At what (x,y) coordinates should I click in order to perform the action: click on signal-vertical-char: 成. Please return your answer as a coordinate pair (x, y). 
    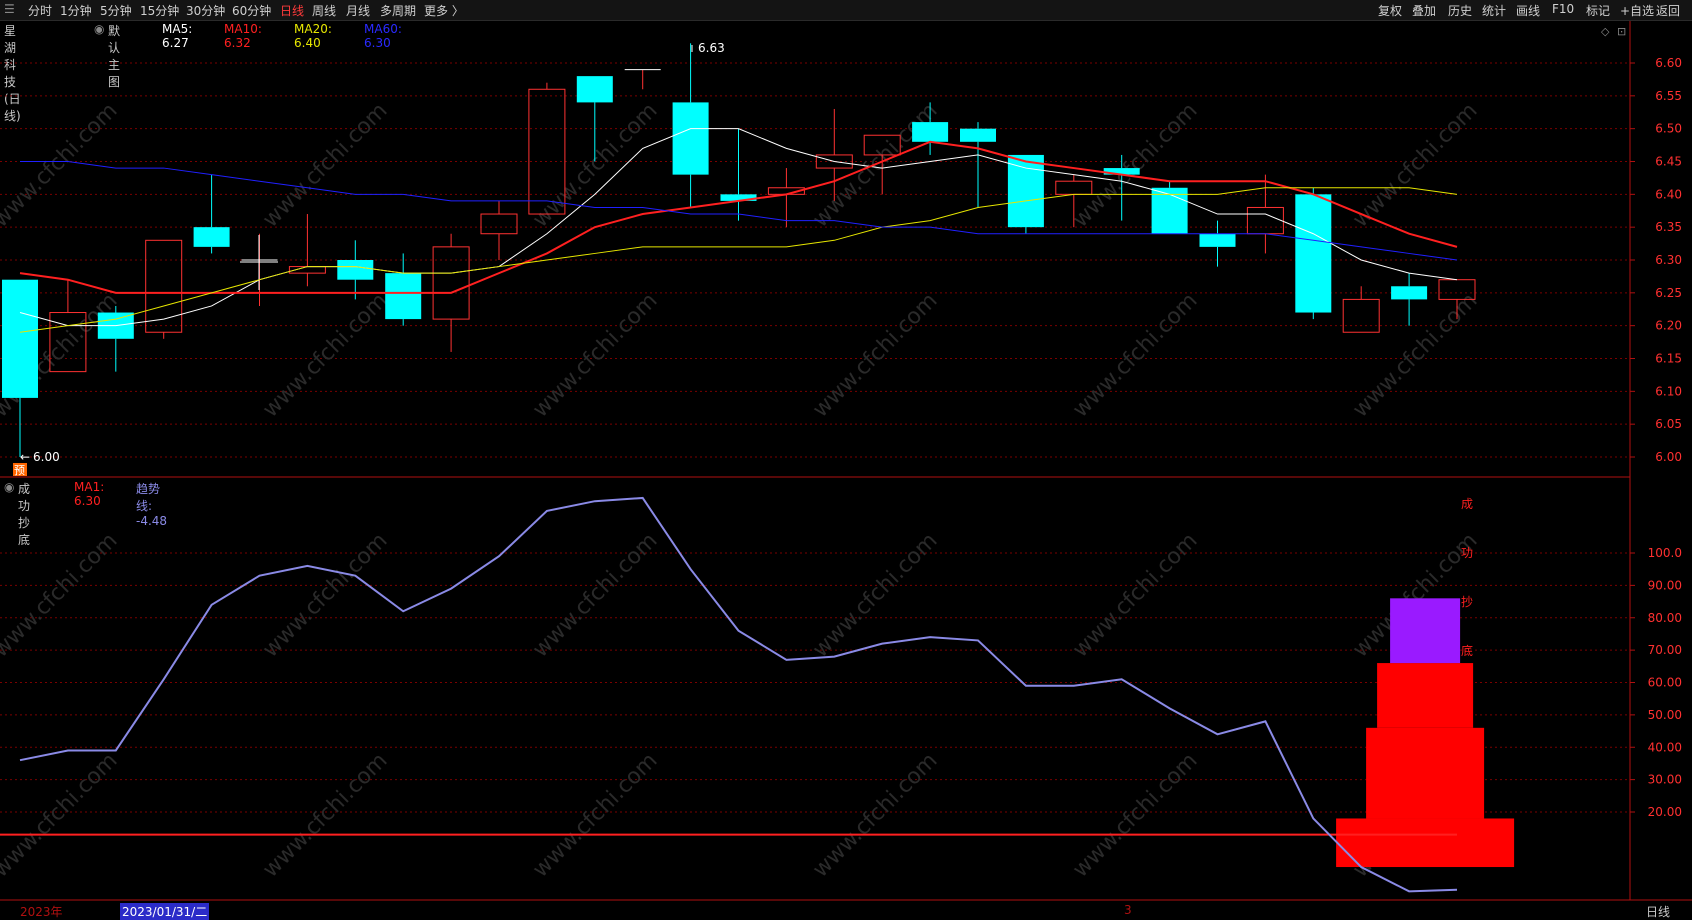
    Looking at the image, I should click on (1467, 504).